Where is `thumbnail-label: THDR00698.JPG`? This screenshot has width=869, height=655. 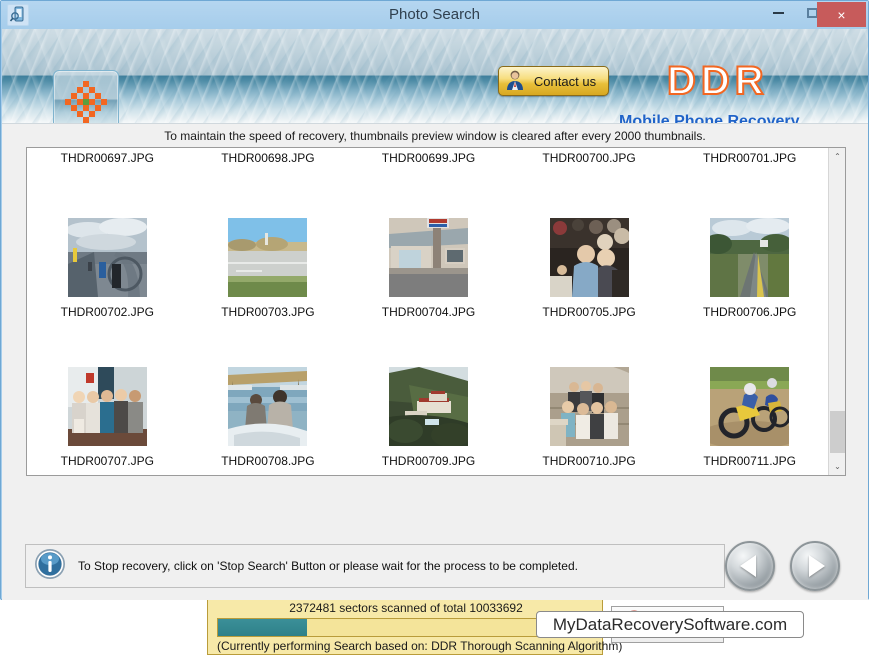 thumbnail-label: THDR00698.JPG is located at coordinates (268, 158).